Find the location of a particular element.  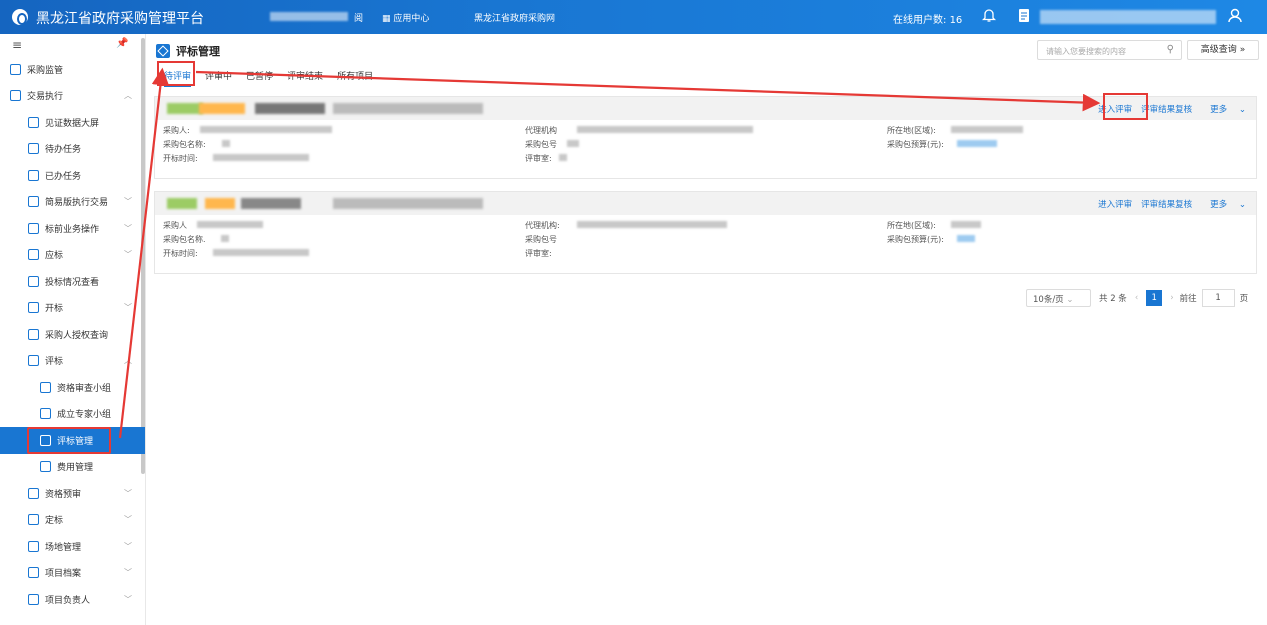

sidebar-item: 项目档案 ﹀ is located at coordinates (72, 573).